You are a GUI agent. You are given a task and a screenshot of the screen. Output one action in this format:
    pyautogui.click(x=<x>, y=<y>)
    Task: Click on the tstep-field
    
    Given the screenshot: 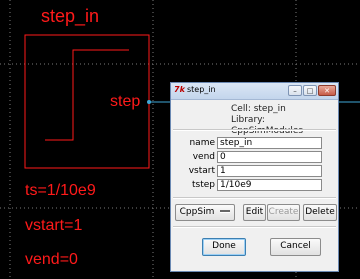 What is the action you would take?
    pyautogui.click(x=269, y=185)
    